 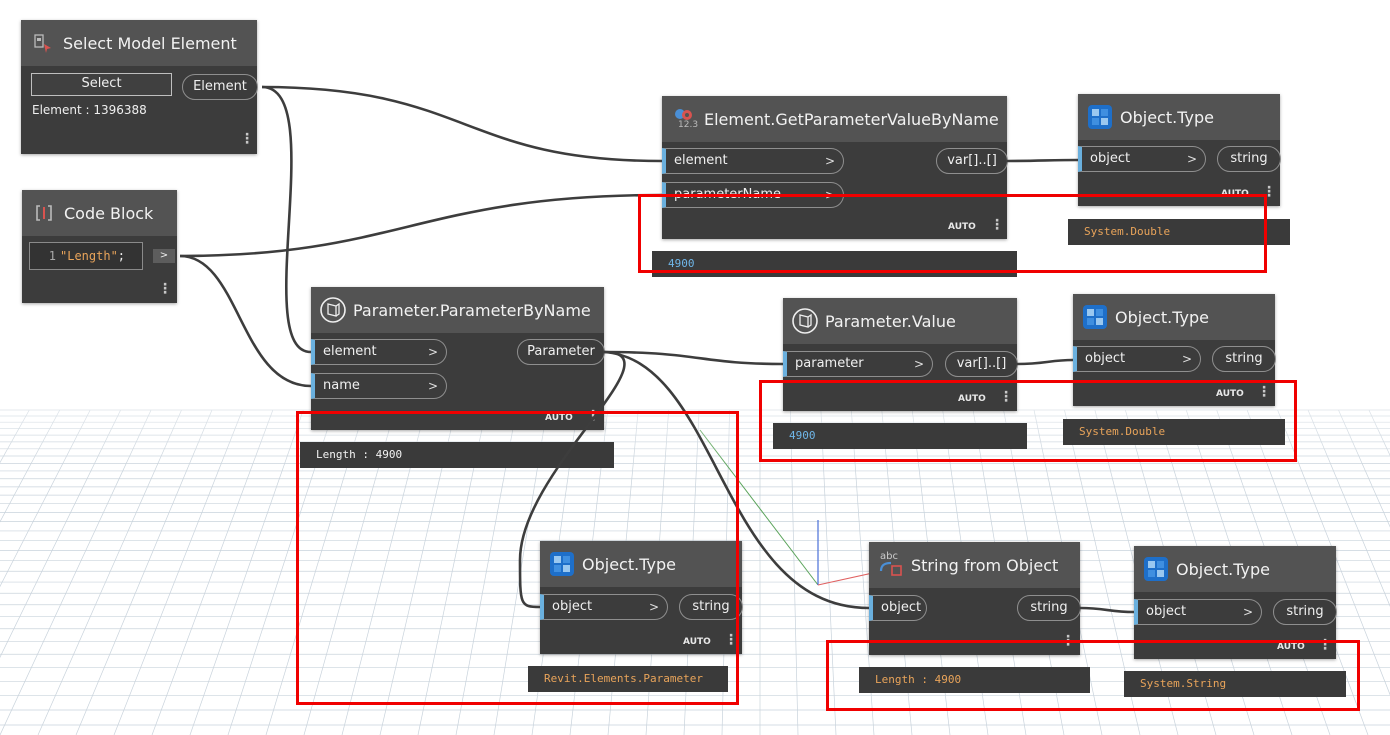 I want to click on input-port-parameter: parameter >, so click(x=858, y=364).